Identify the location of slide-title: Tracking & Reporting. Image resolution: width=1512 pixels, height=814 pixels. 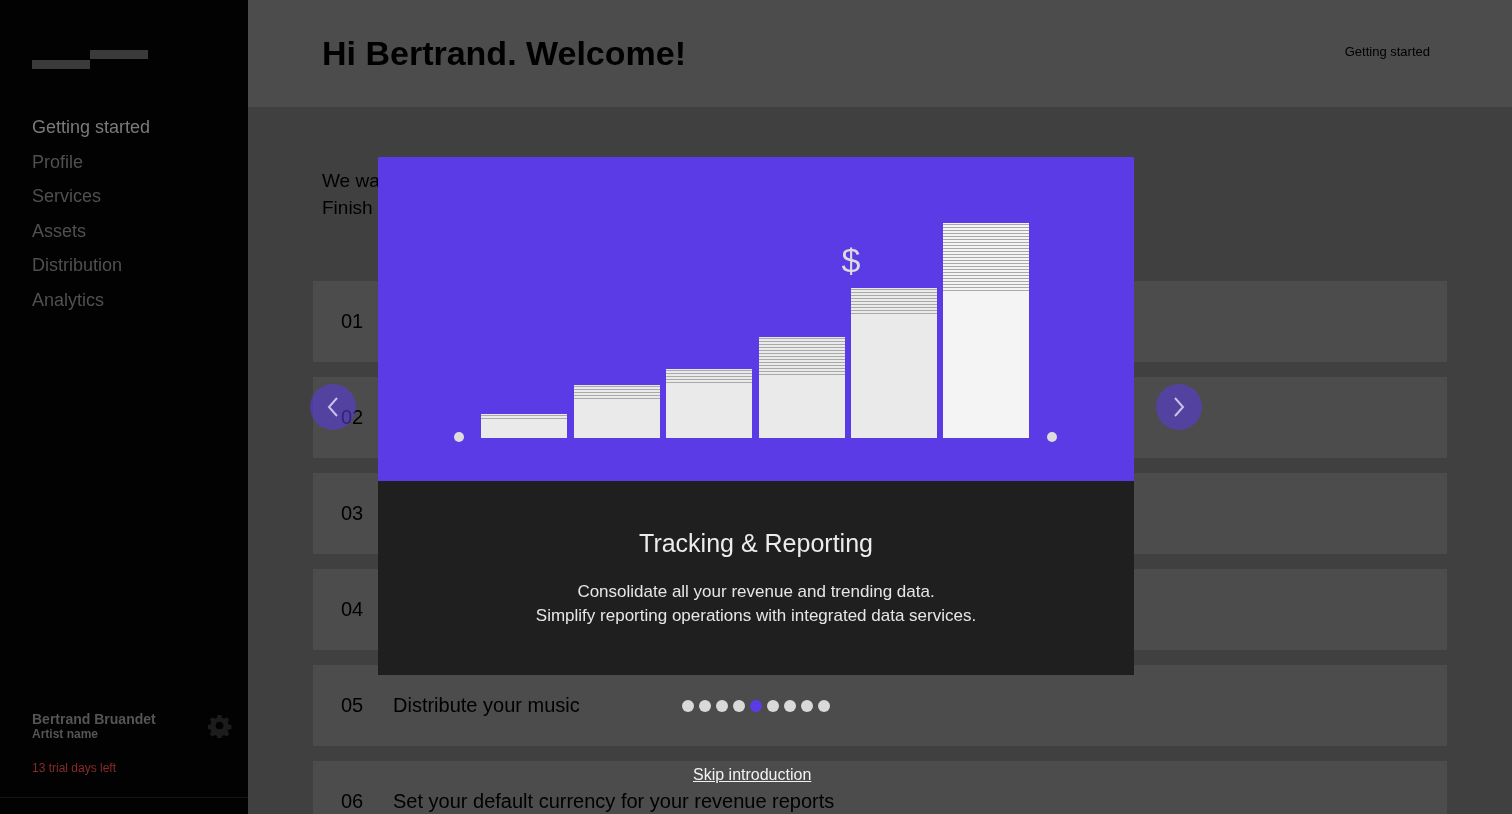
(756, 543).